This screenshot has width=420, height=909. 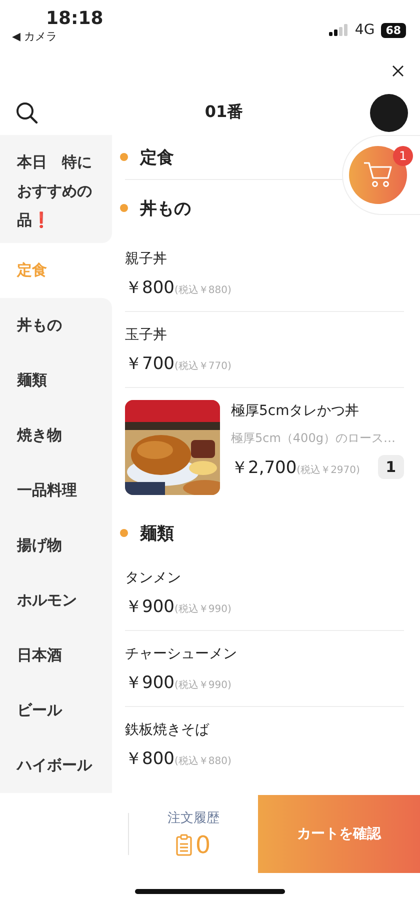 I want to click on order-history-link: 注文履歴, so click(x=194, y=818).